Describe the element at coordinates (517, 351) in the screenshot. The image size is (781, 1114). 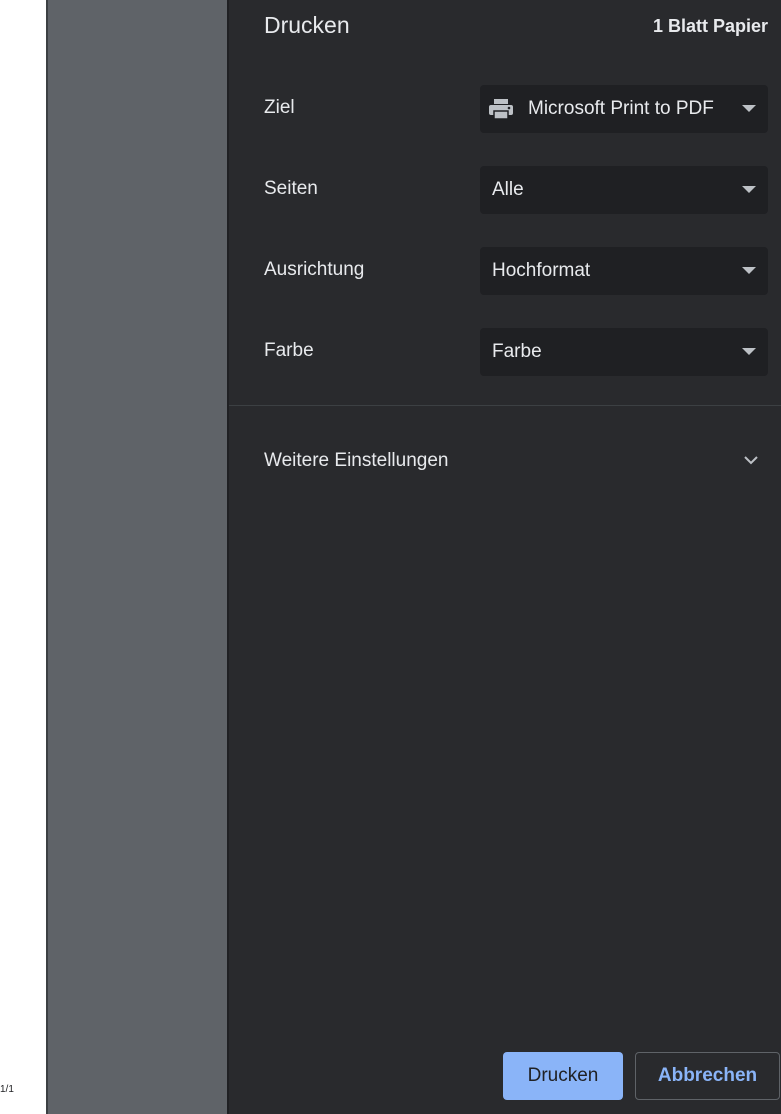
I see `color-value: Farbe` at that location.